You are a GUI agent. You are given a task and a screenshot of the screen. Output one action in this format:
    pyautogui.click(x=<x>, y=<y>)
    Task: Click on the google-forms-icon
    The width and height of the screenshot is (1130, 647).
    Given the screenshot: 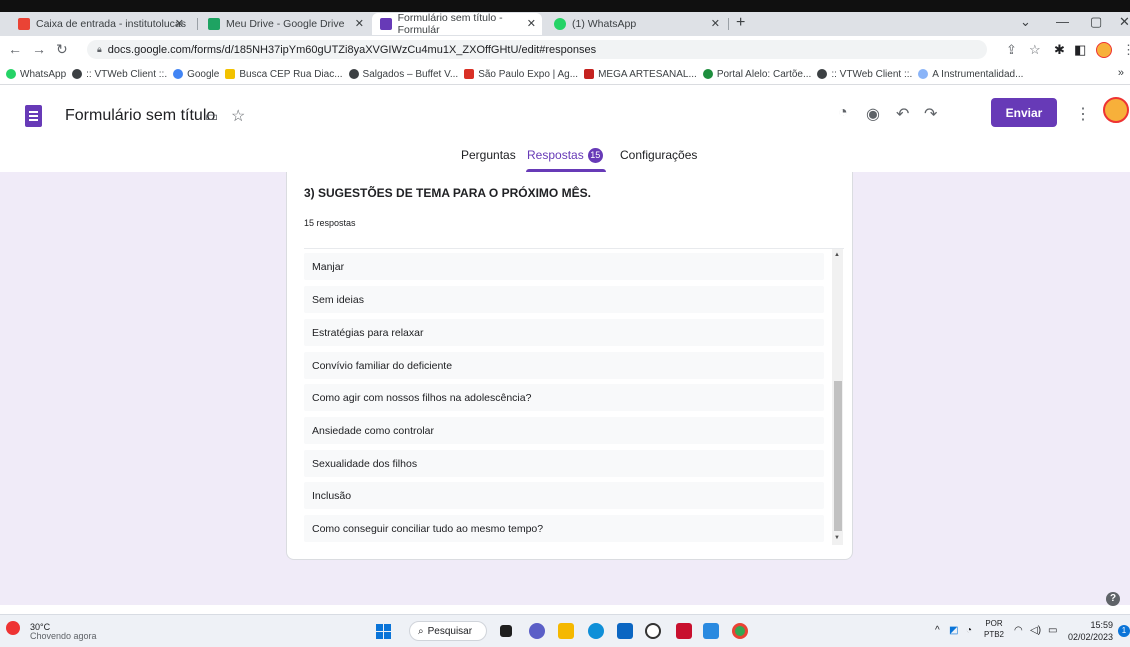 What is the action you would take?
    pyautogui.click(x=33, y=116)
    